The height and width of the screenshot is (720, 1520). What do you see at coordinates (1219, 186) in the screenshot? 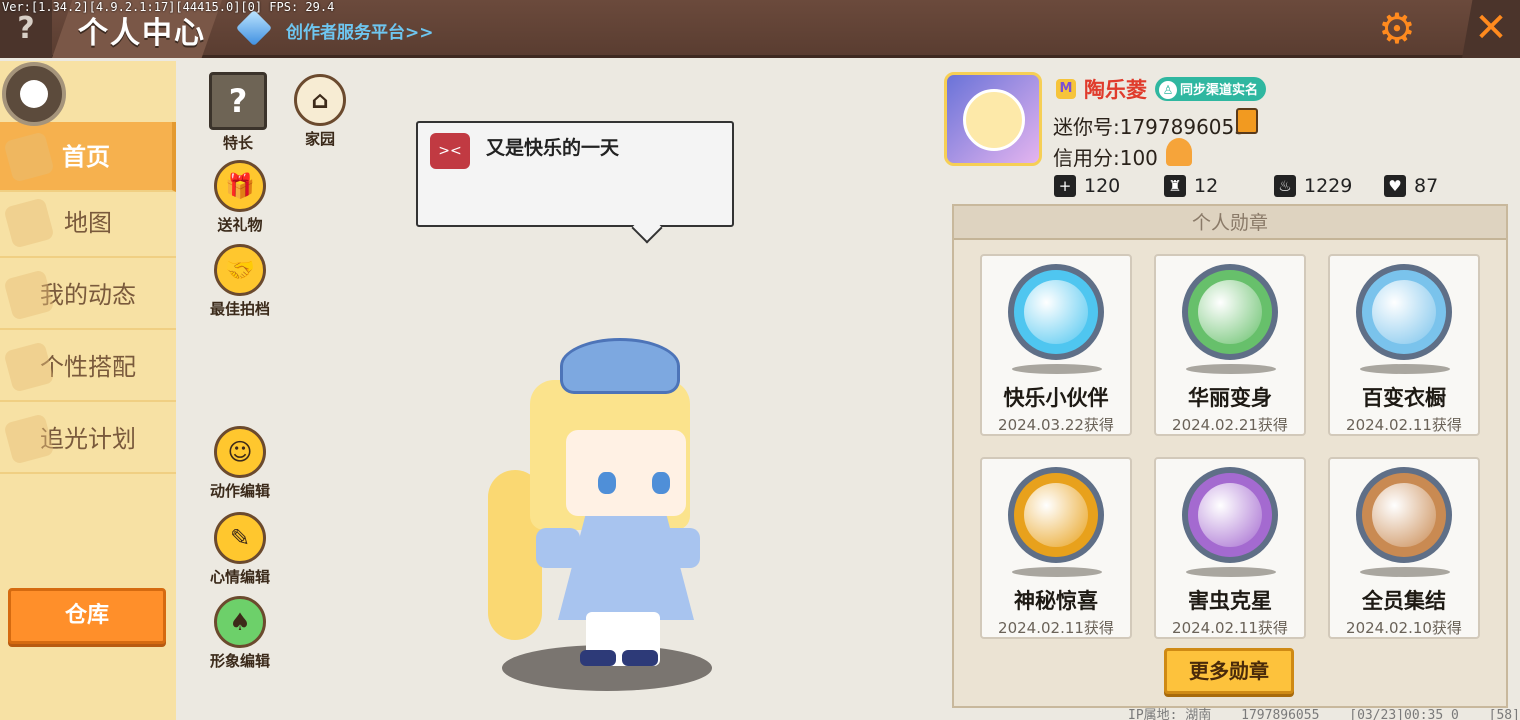
I see `stat-trophy: ♜ 12` at bounding box center [1219, 186].